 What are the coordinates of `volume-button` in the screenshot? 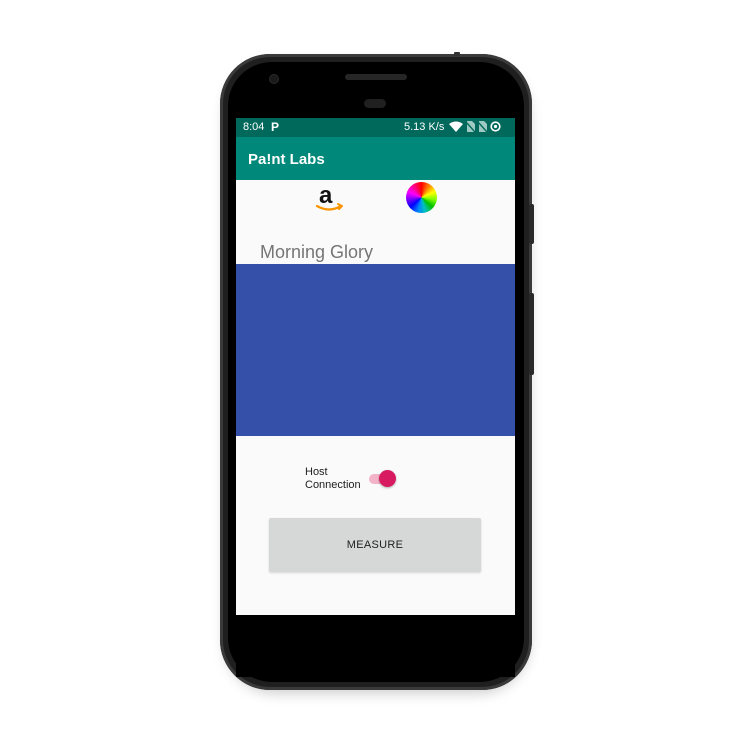 It's located at (531, 334).